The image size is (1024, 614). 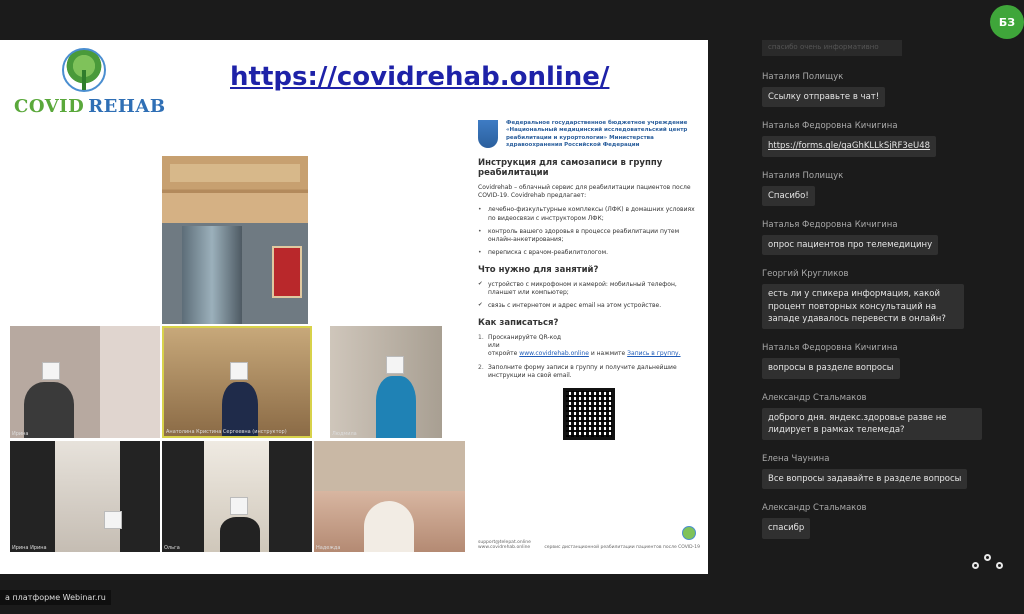 What do you see at coordinates (589, 253) in the screenshot?
I see `list-item: переписка с врачом-реабилитологом.` at bounding box center [589, 253].